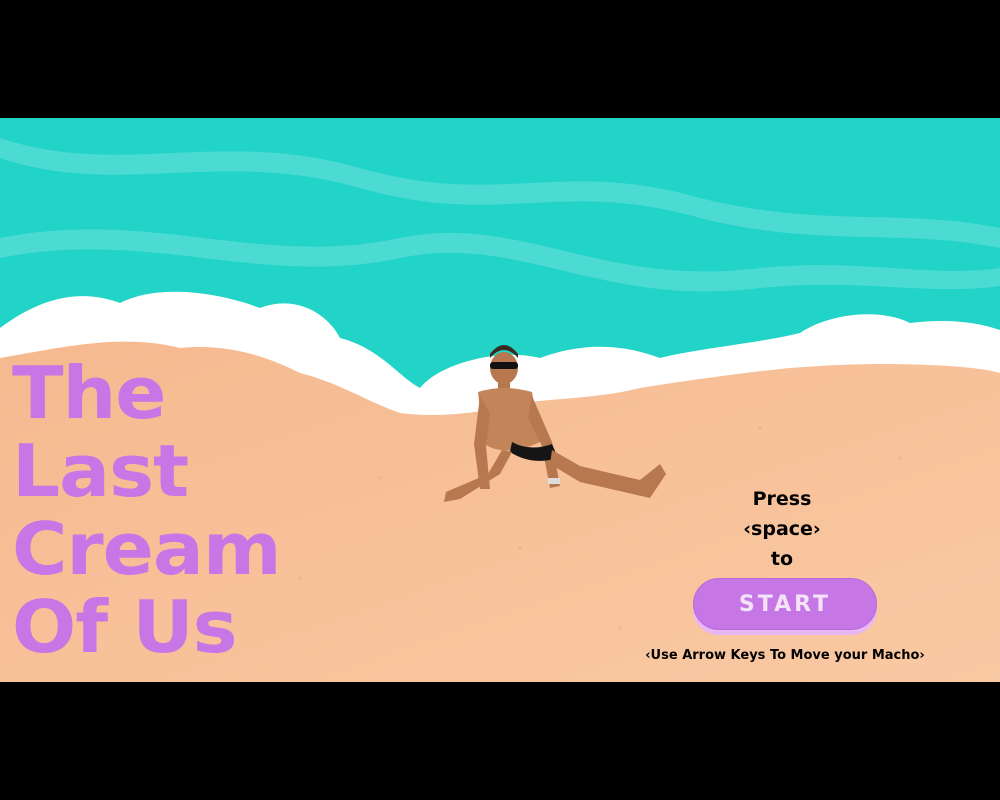 The image size is (1000, 800). What do you see at coordinates (500, 59) in the screenshot?
I see `letterbox-top` at bounding box center [500, 59].